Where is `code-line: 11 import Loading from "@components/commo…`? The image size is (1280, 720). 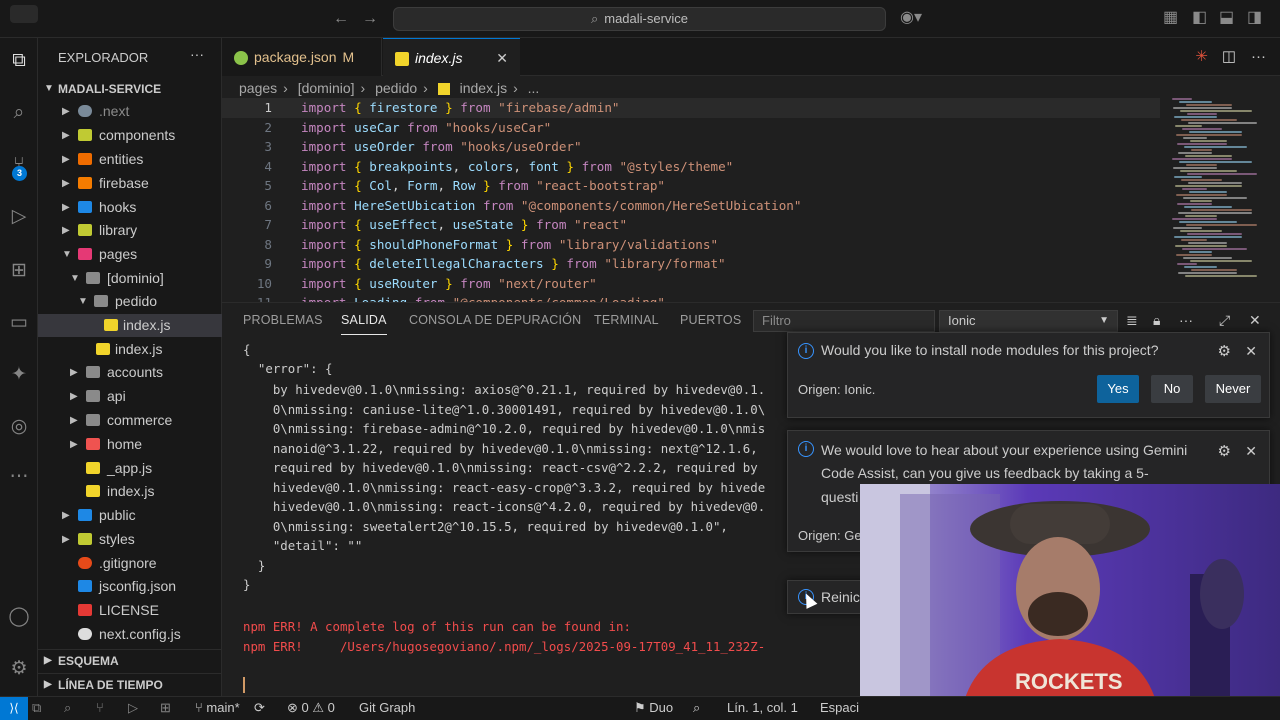 code-line: 11 import Loading from "@components/commo… is located at coordinates (696, 297).